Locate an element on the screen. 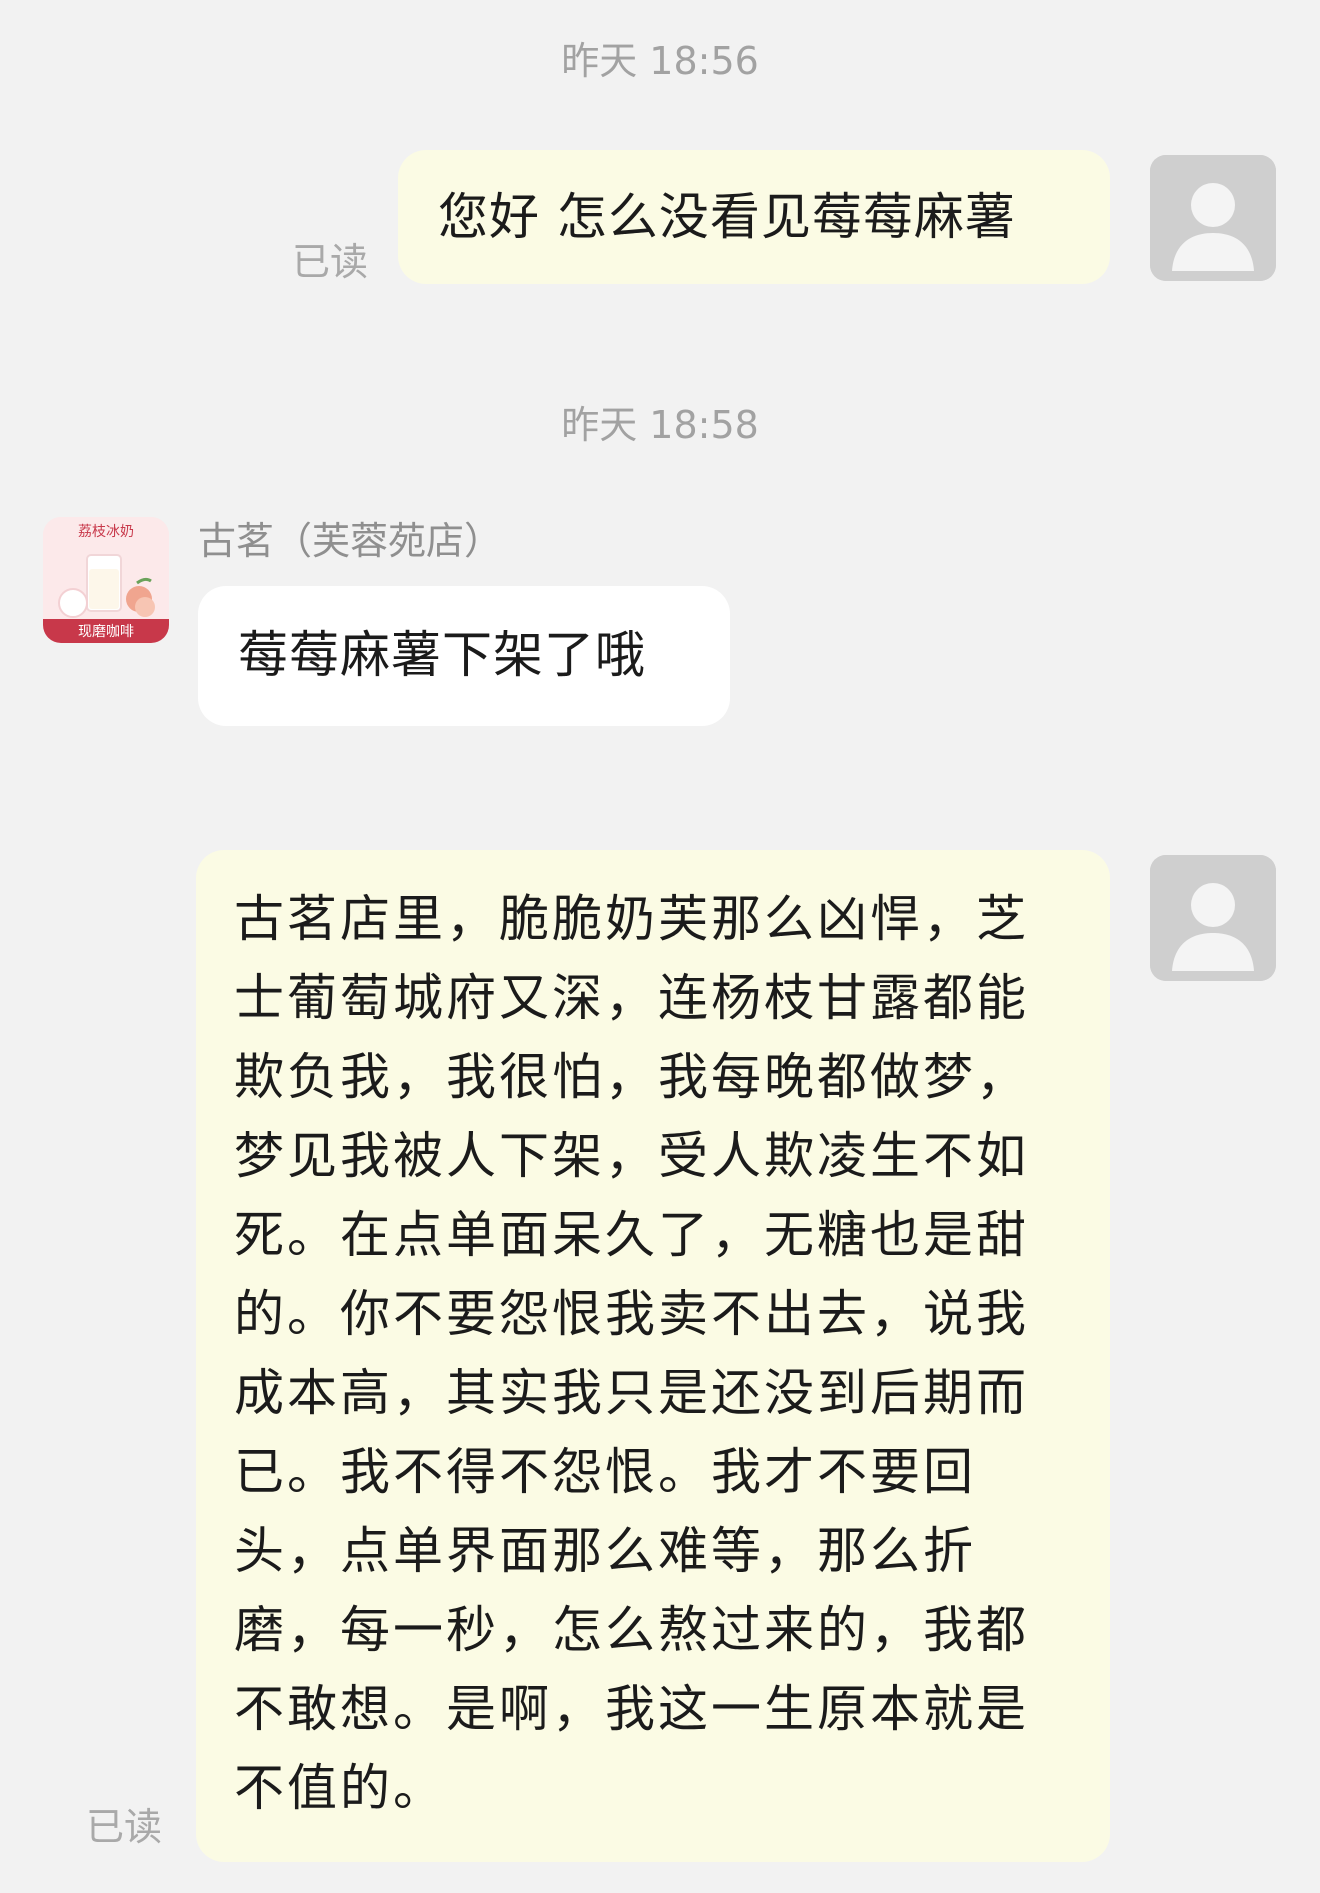  timestamp-2: 昨天 18:58 is located at coordinates (660, 425).